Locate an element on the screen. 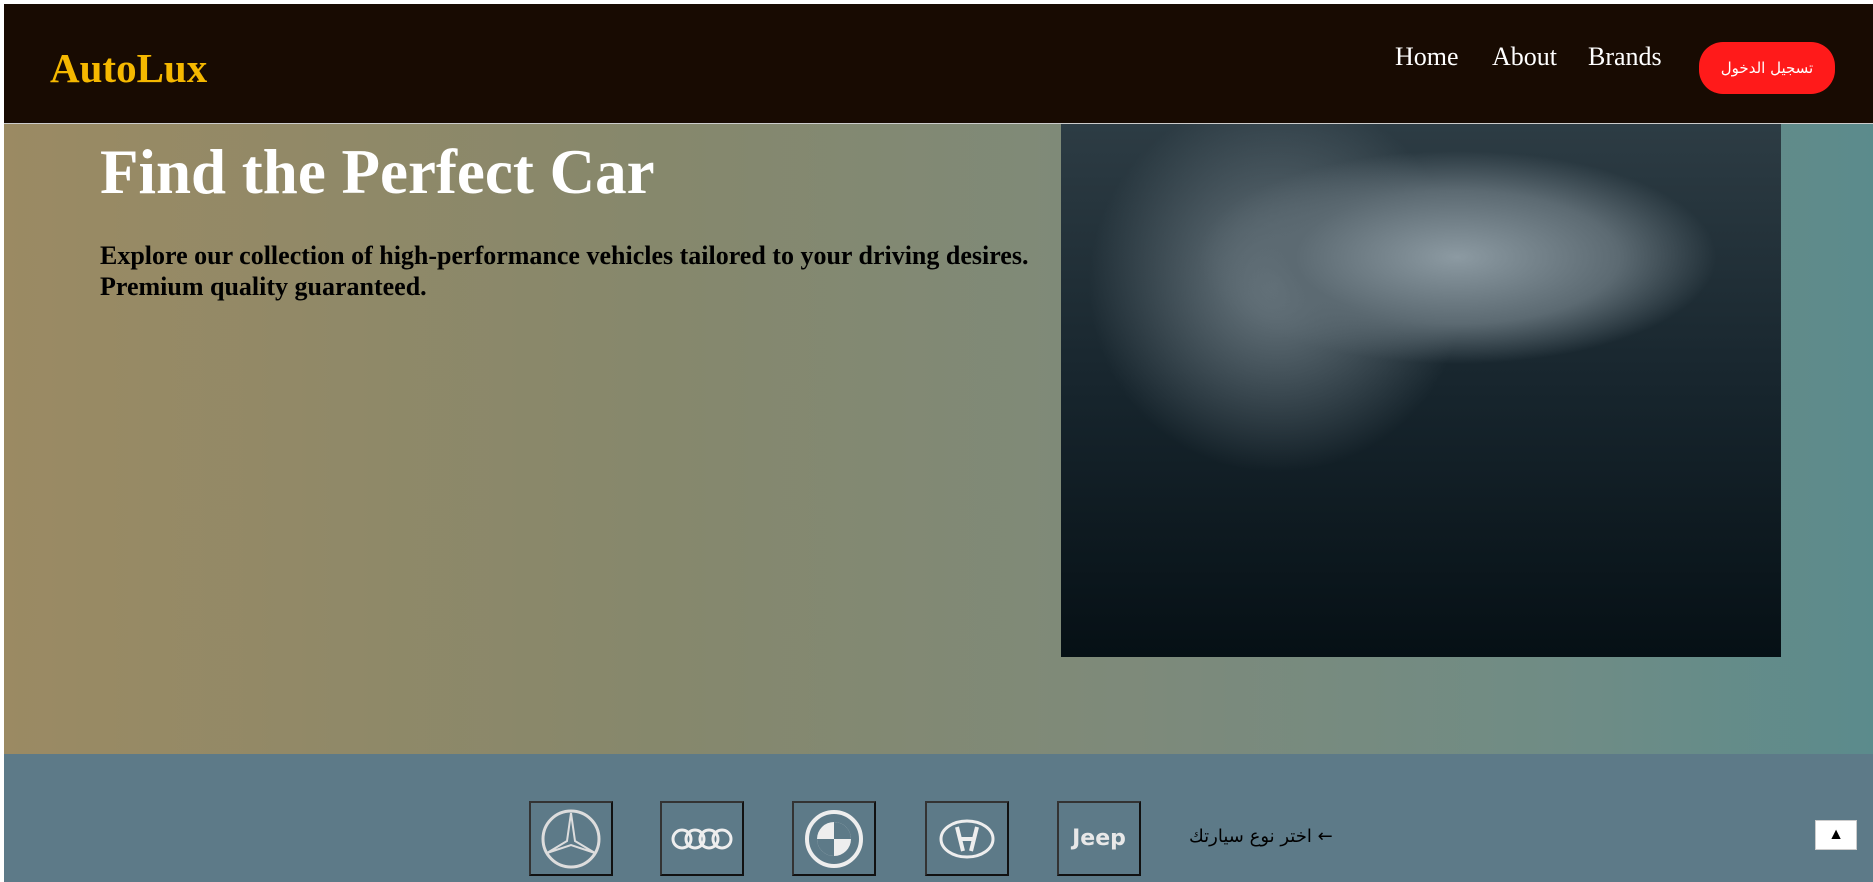  login-button: تسجيل الدخول is located at coordinates (1767, 68).